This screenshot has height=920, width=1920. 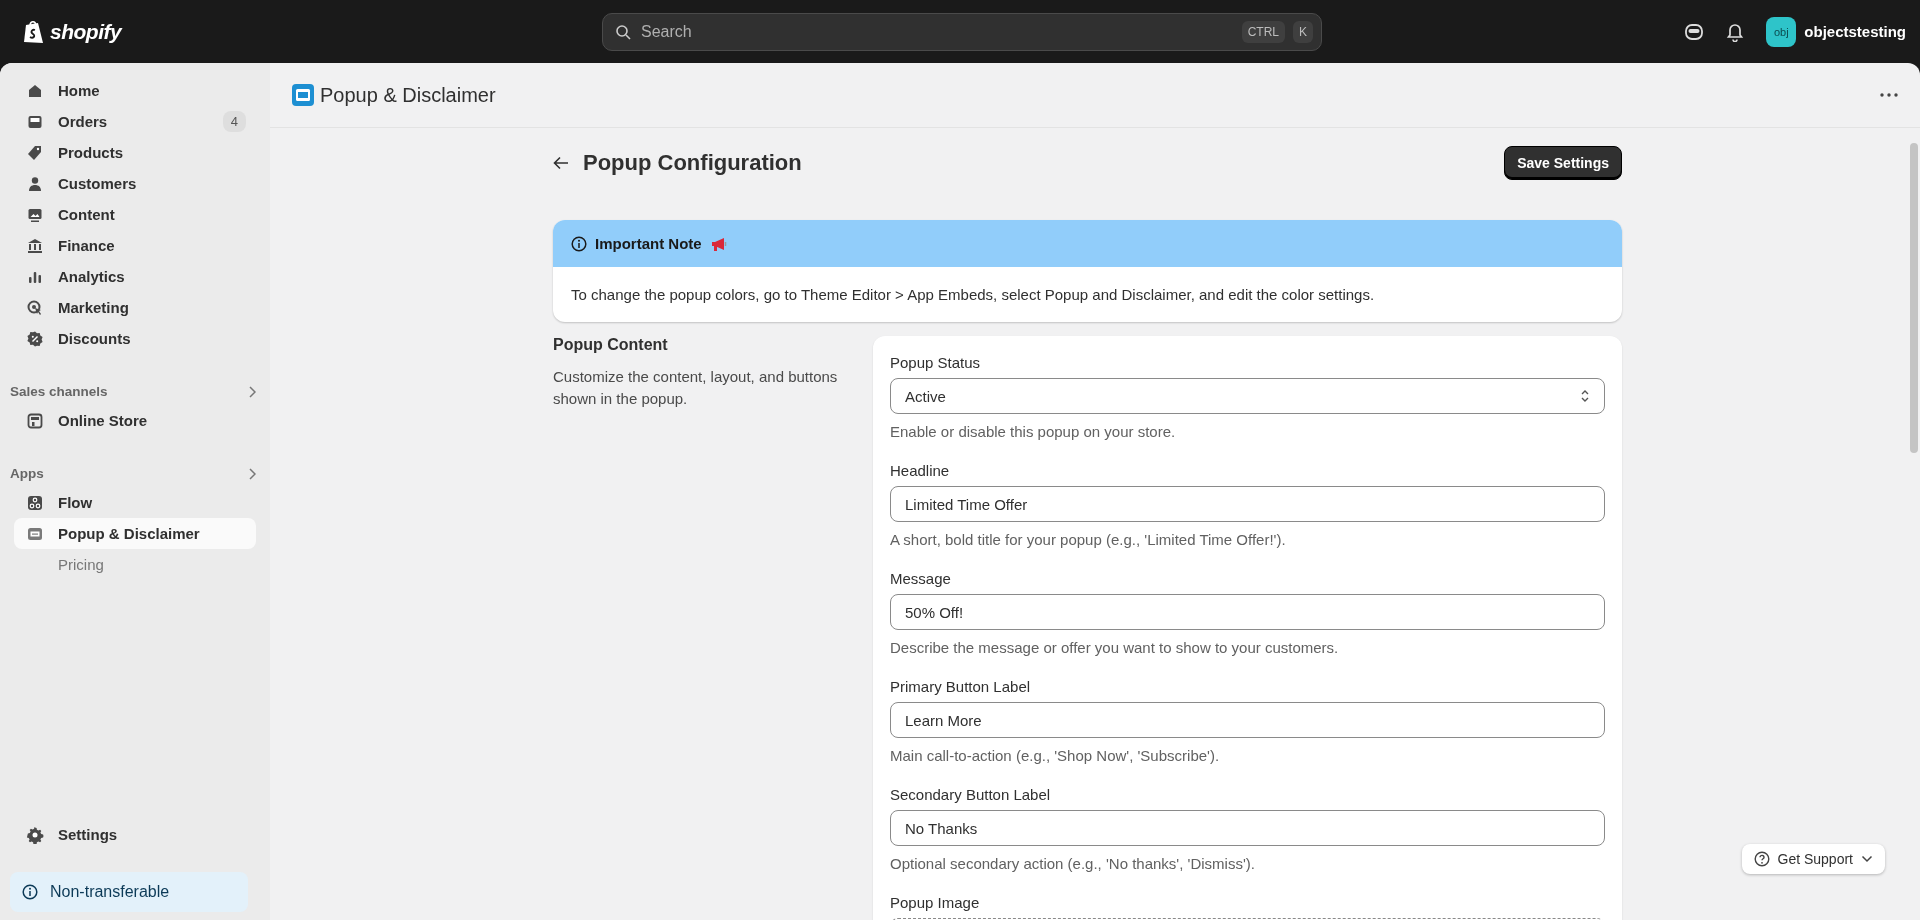 I want to click on help-text: A short, bold title for your popup (e.g., 'Limited Time Offer!')., so click(x=1088, y=539).